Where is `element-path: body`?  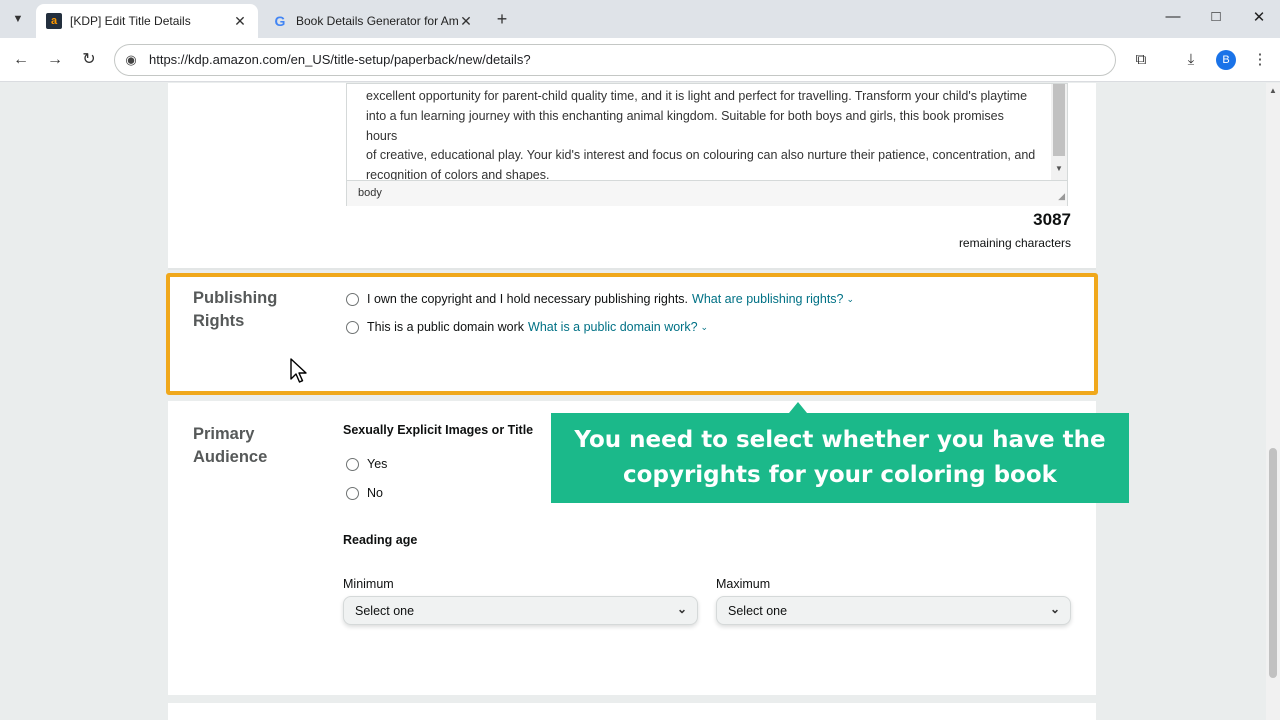 element-path: body is located at coordinates (370, 193).